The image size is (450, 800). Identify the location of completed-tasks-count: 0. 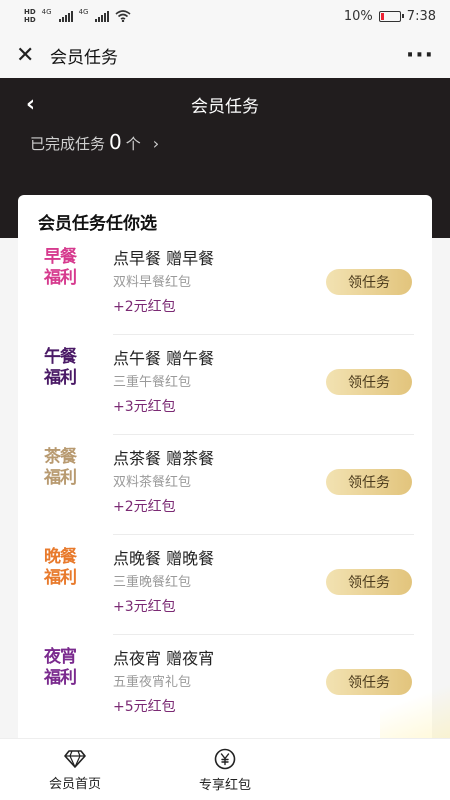
(115, 142).